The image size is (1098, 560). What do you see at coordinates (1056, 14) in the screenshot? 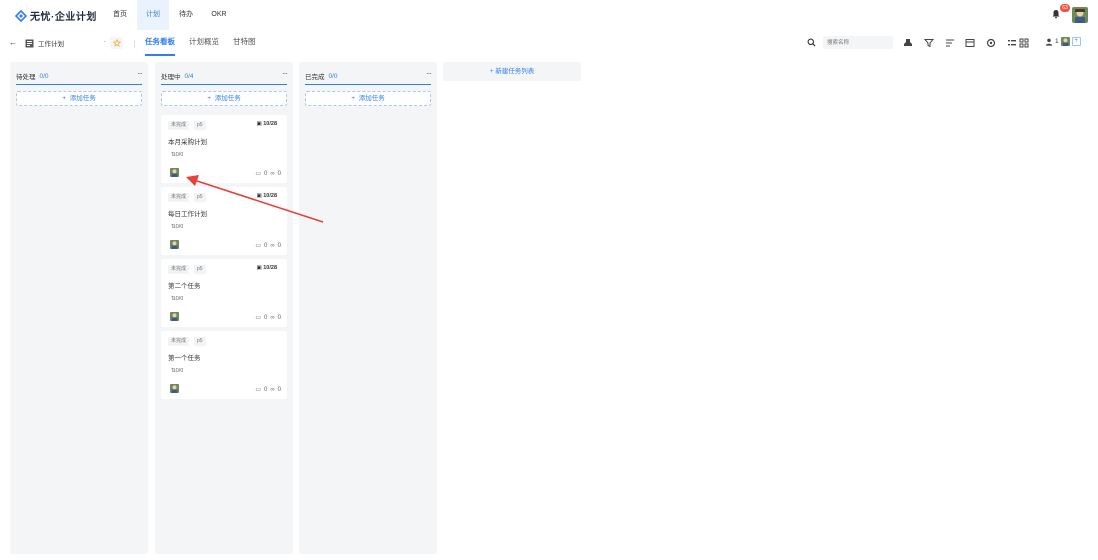
I see `bell-icon` at bounding box center [1056, 14].